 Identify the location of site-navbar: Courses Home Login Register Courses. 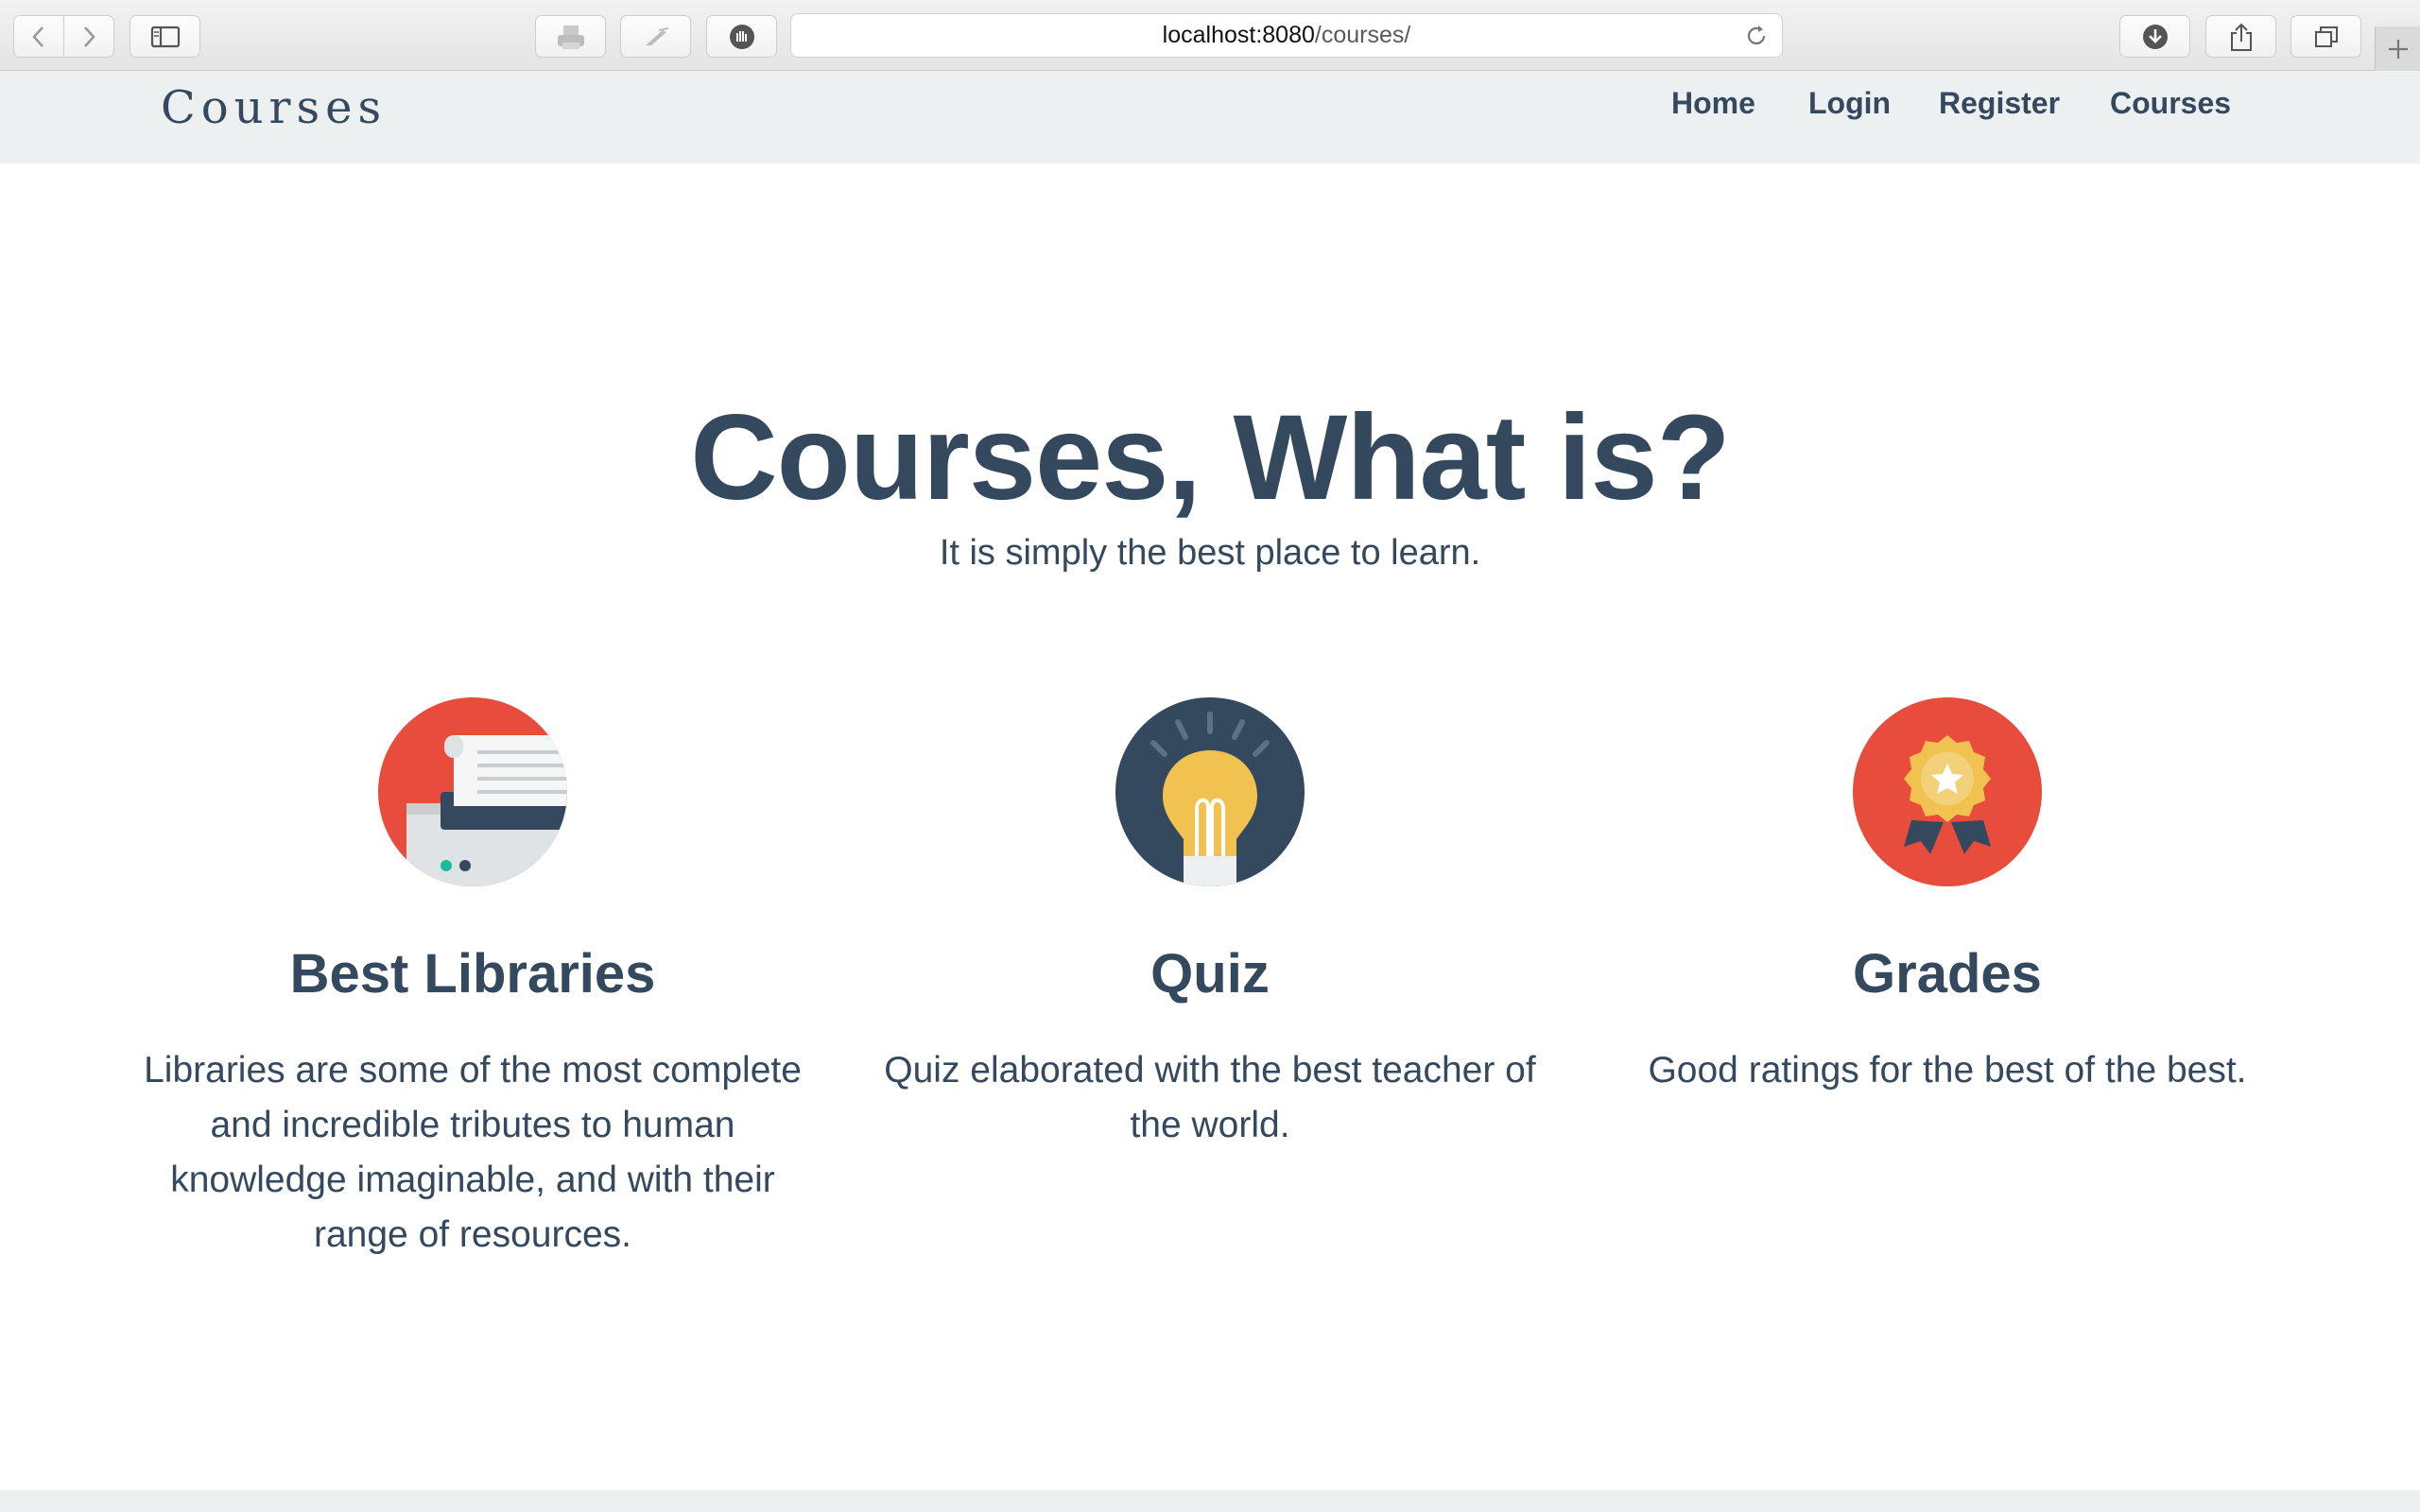
(1210, 117).